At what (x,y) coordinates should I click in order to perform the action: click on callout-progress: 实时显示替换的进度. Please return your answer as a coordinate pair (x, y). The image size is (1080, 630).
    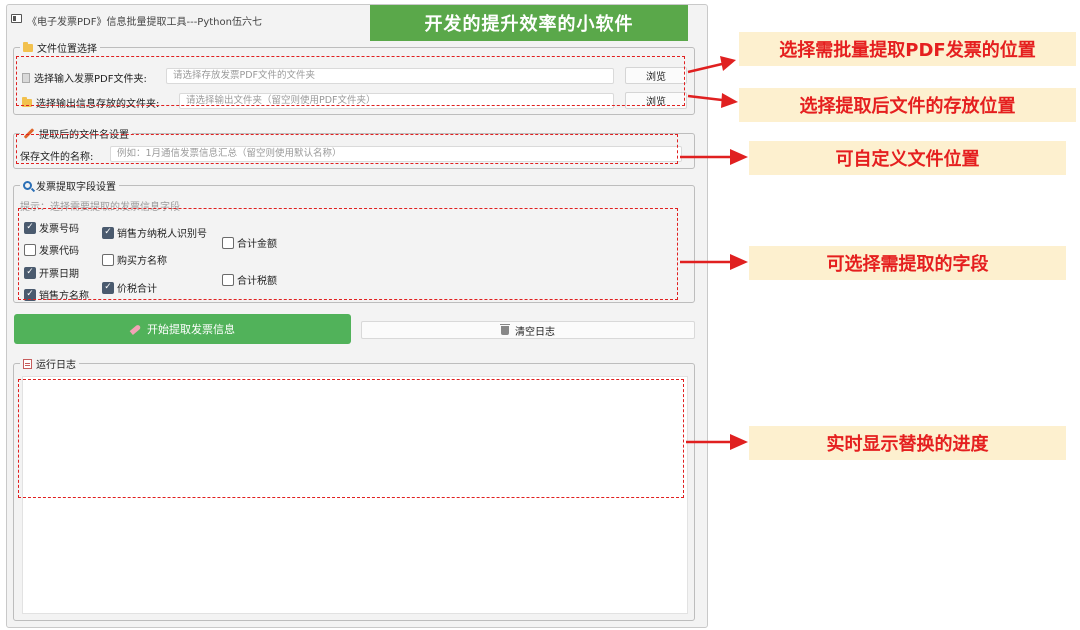
    Looking at the image, I should click on (907, 443).